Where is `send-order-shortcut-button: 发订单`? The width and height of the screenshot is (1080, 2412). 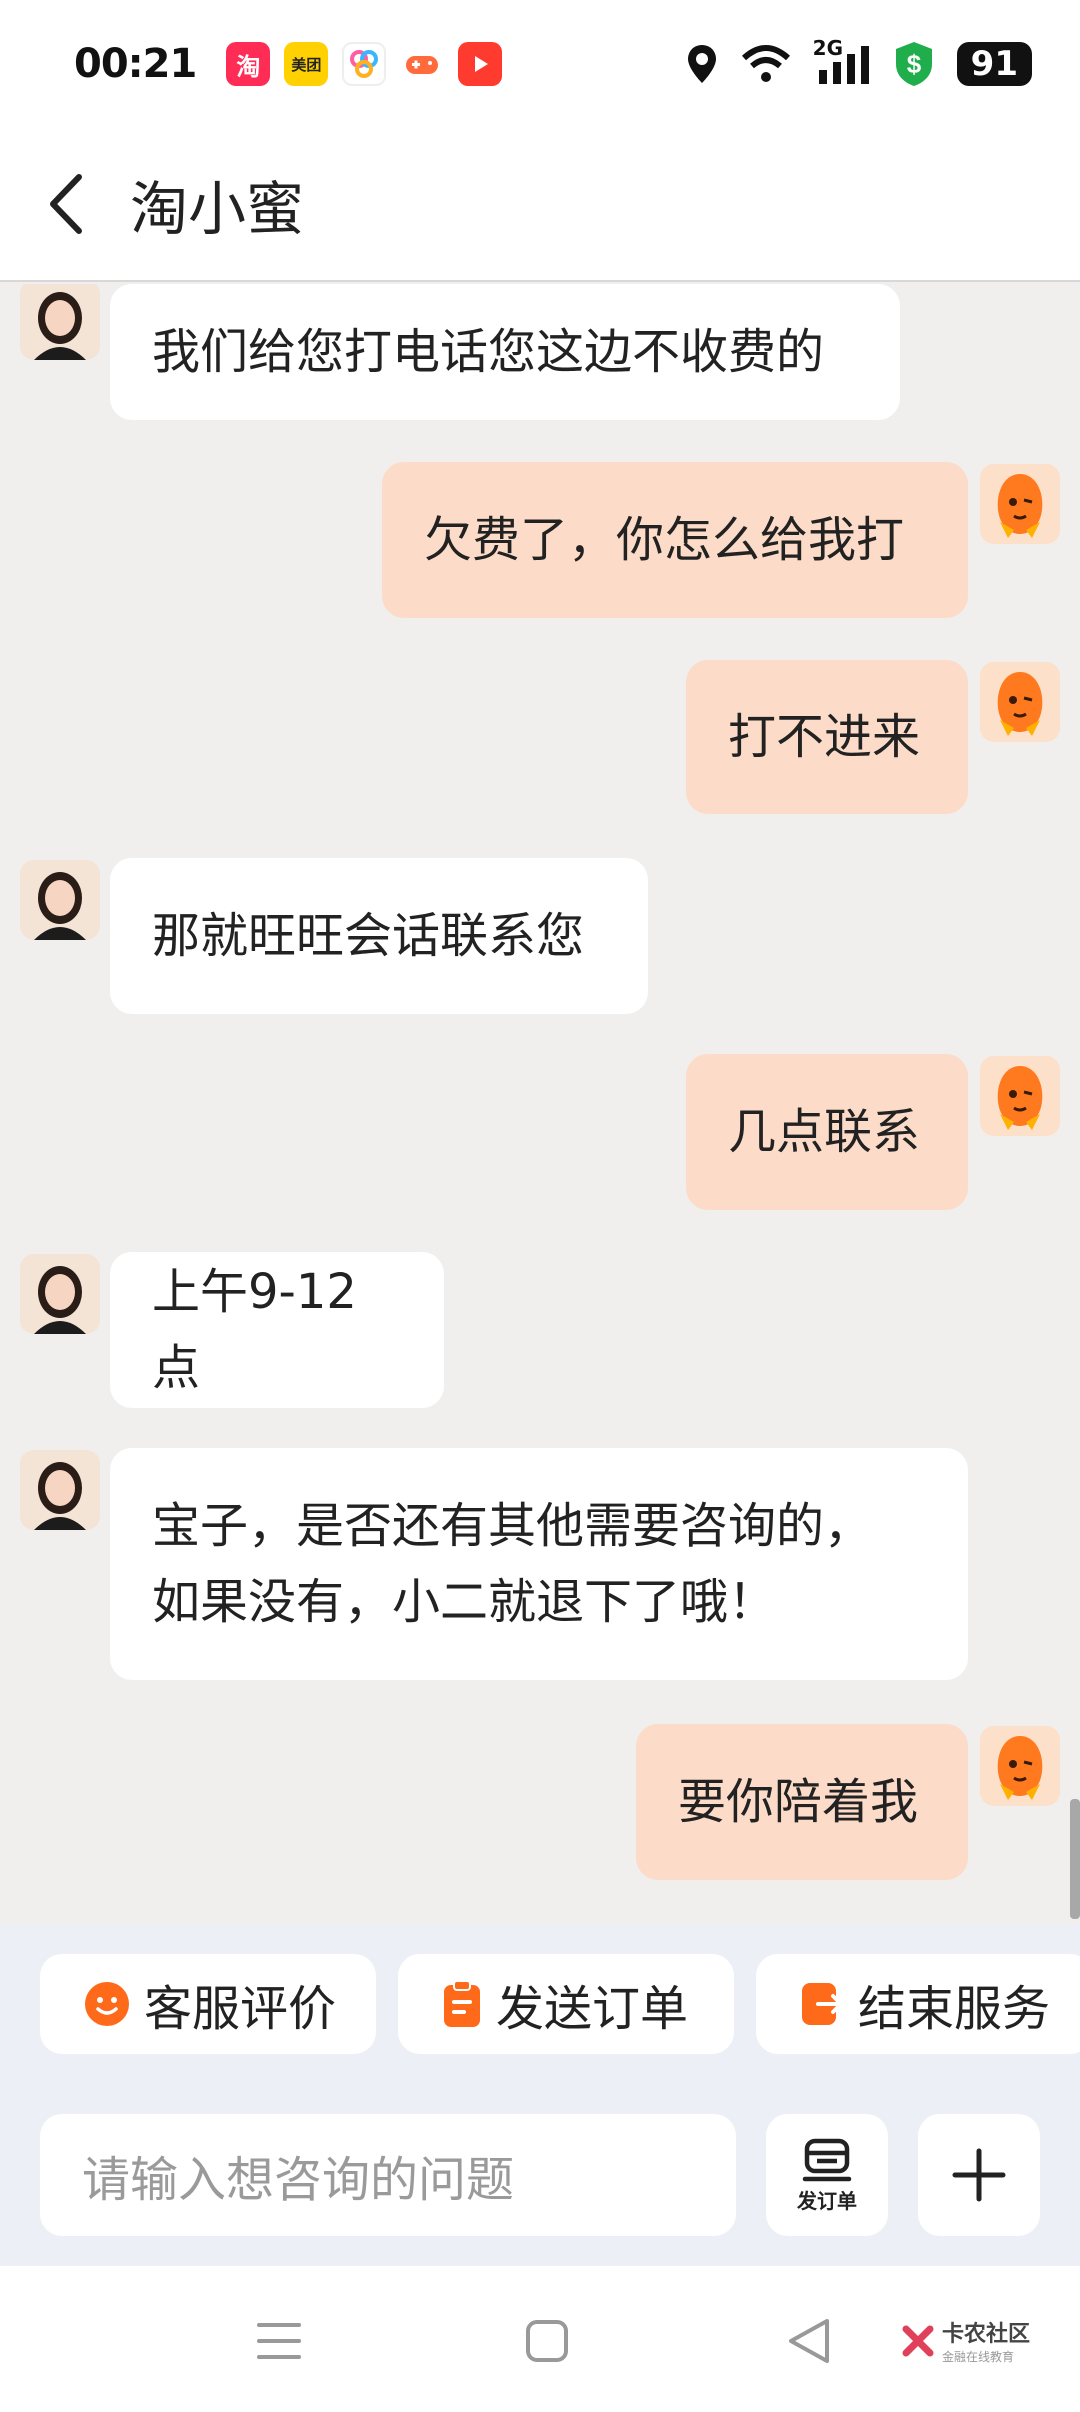 send-order-shortcut-button: 发订单 is located at coordinates (827, 2175).